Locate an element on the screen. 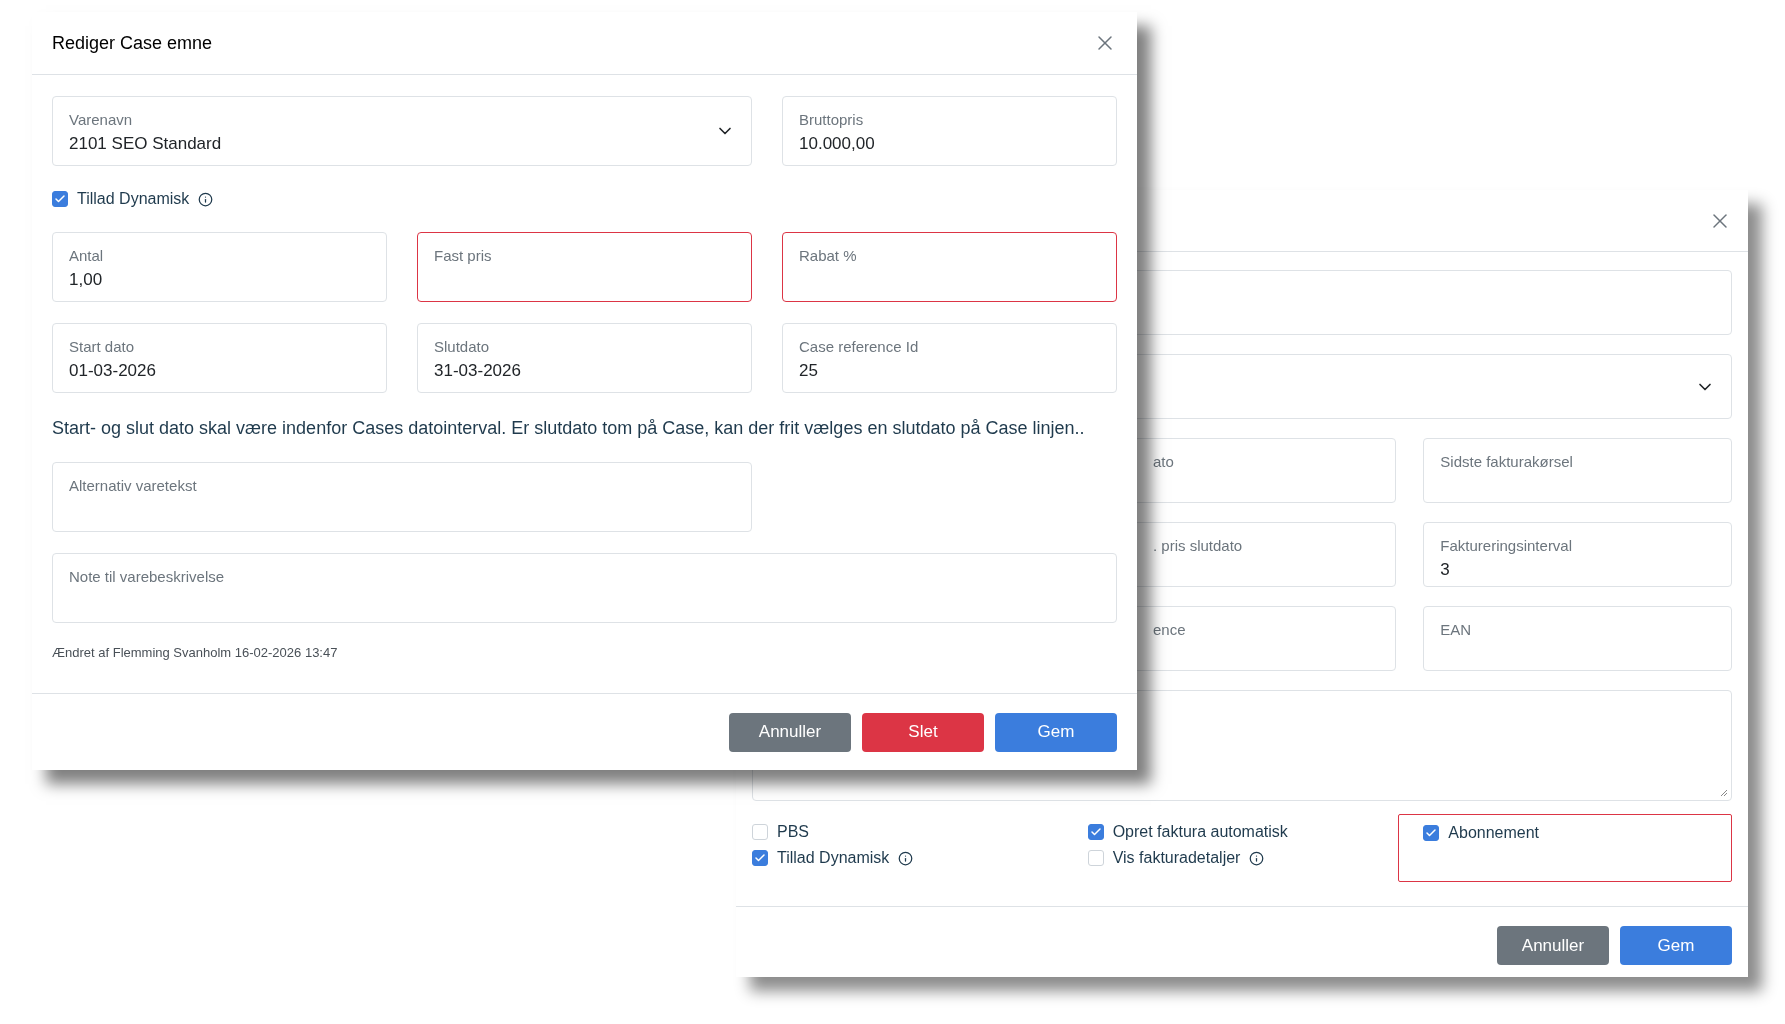 The image size is (1785, 1024). changed-by-text: Ændret af Flemming Svanholm 16-02-2026 13:47 is located at coordinates (195, 653).